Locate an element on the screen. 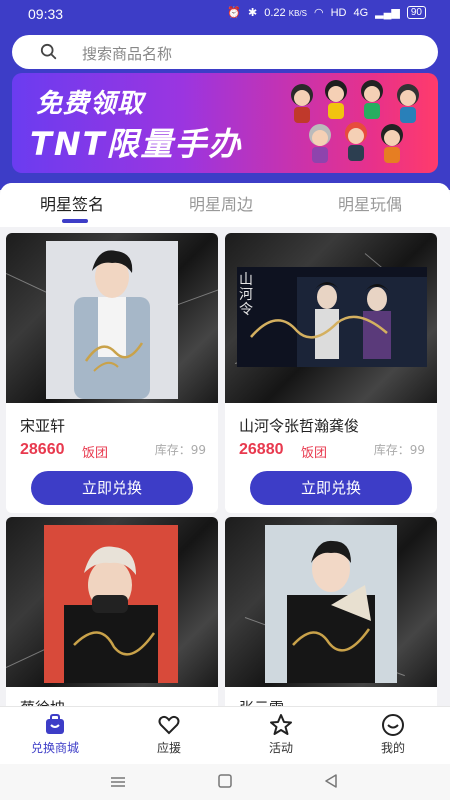 This screenshot has height=800, width=450. smile-icon is located at coordinates (393, 725).